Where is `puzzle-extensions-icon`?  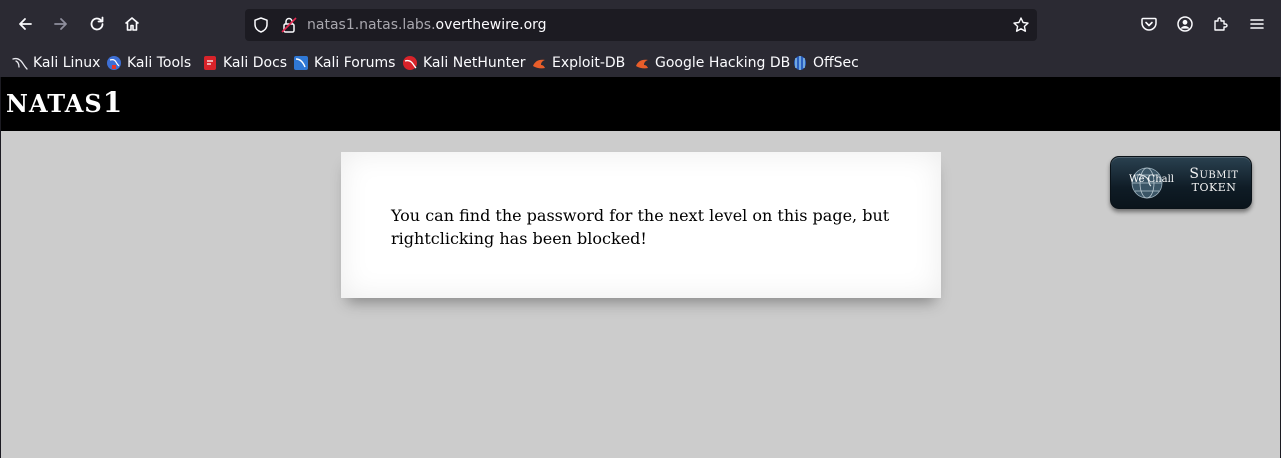 puzzle-extensions-icon is located at coordinates (1221, 24).